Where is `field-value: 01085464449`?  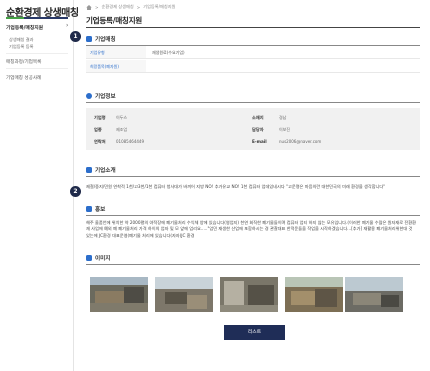
field-value: 01085464449 is located at coordinates (130, 141).